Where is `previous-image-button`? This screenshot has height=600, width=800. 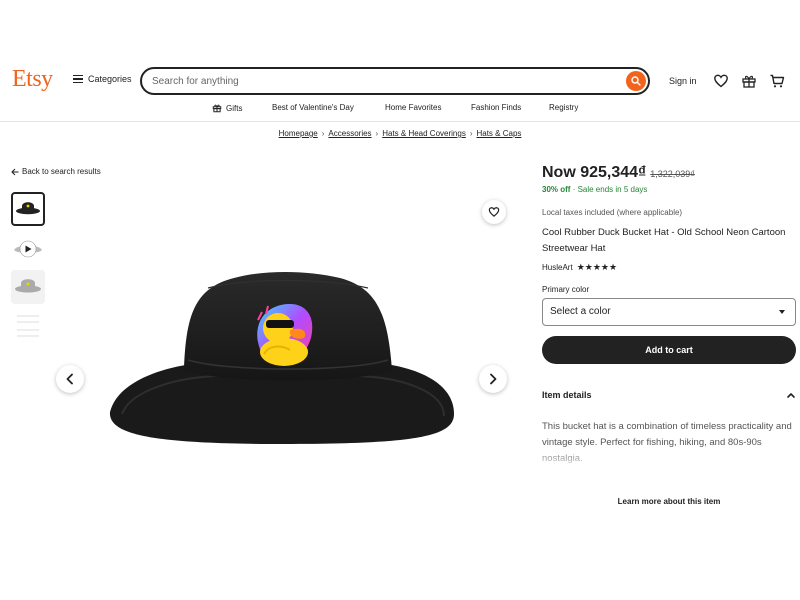 previous-image-button is located at coordinates (70, 379).